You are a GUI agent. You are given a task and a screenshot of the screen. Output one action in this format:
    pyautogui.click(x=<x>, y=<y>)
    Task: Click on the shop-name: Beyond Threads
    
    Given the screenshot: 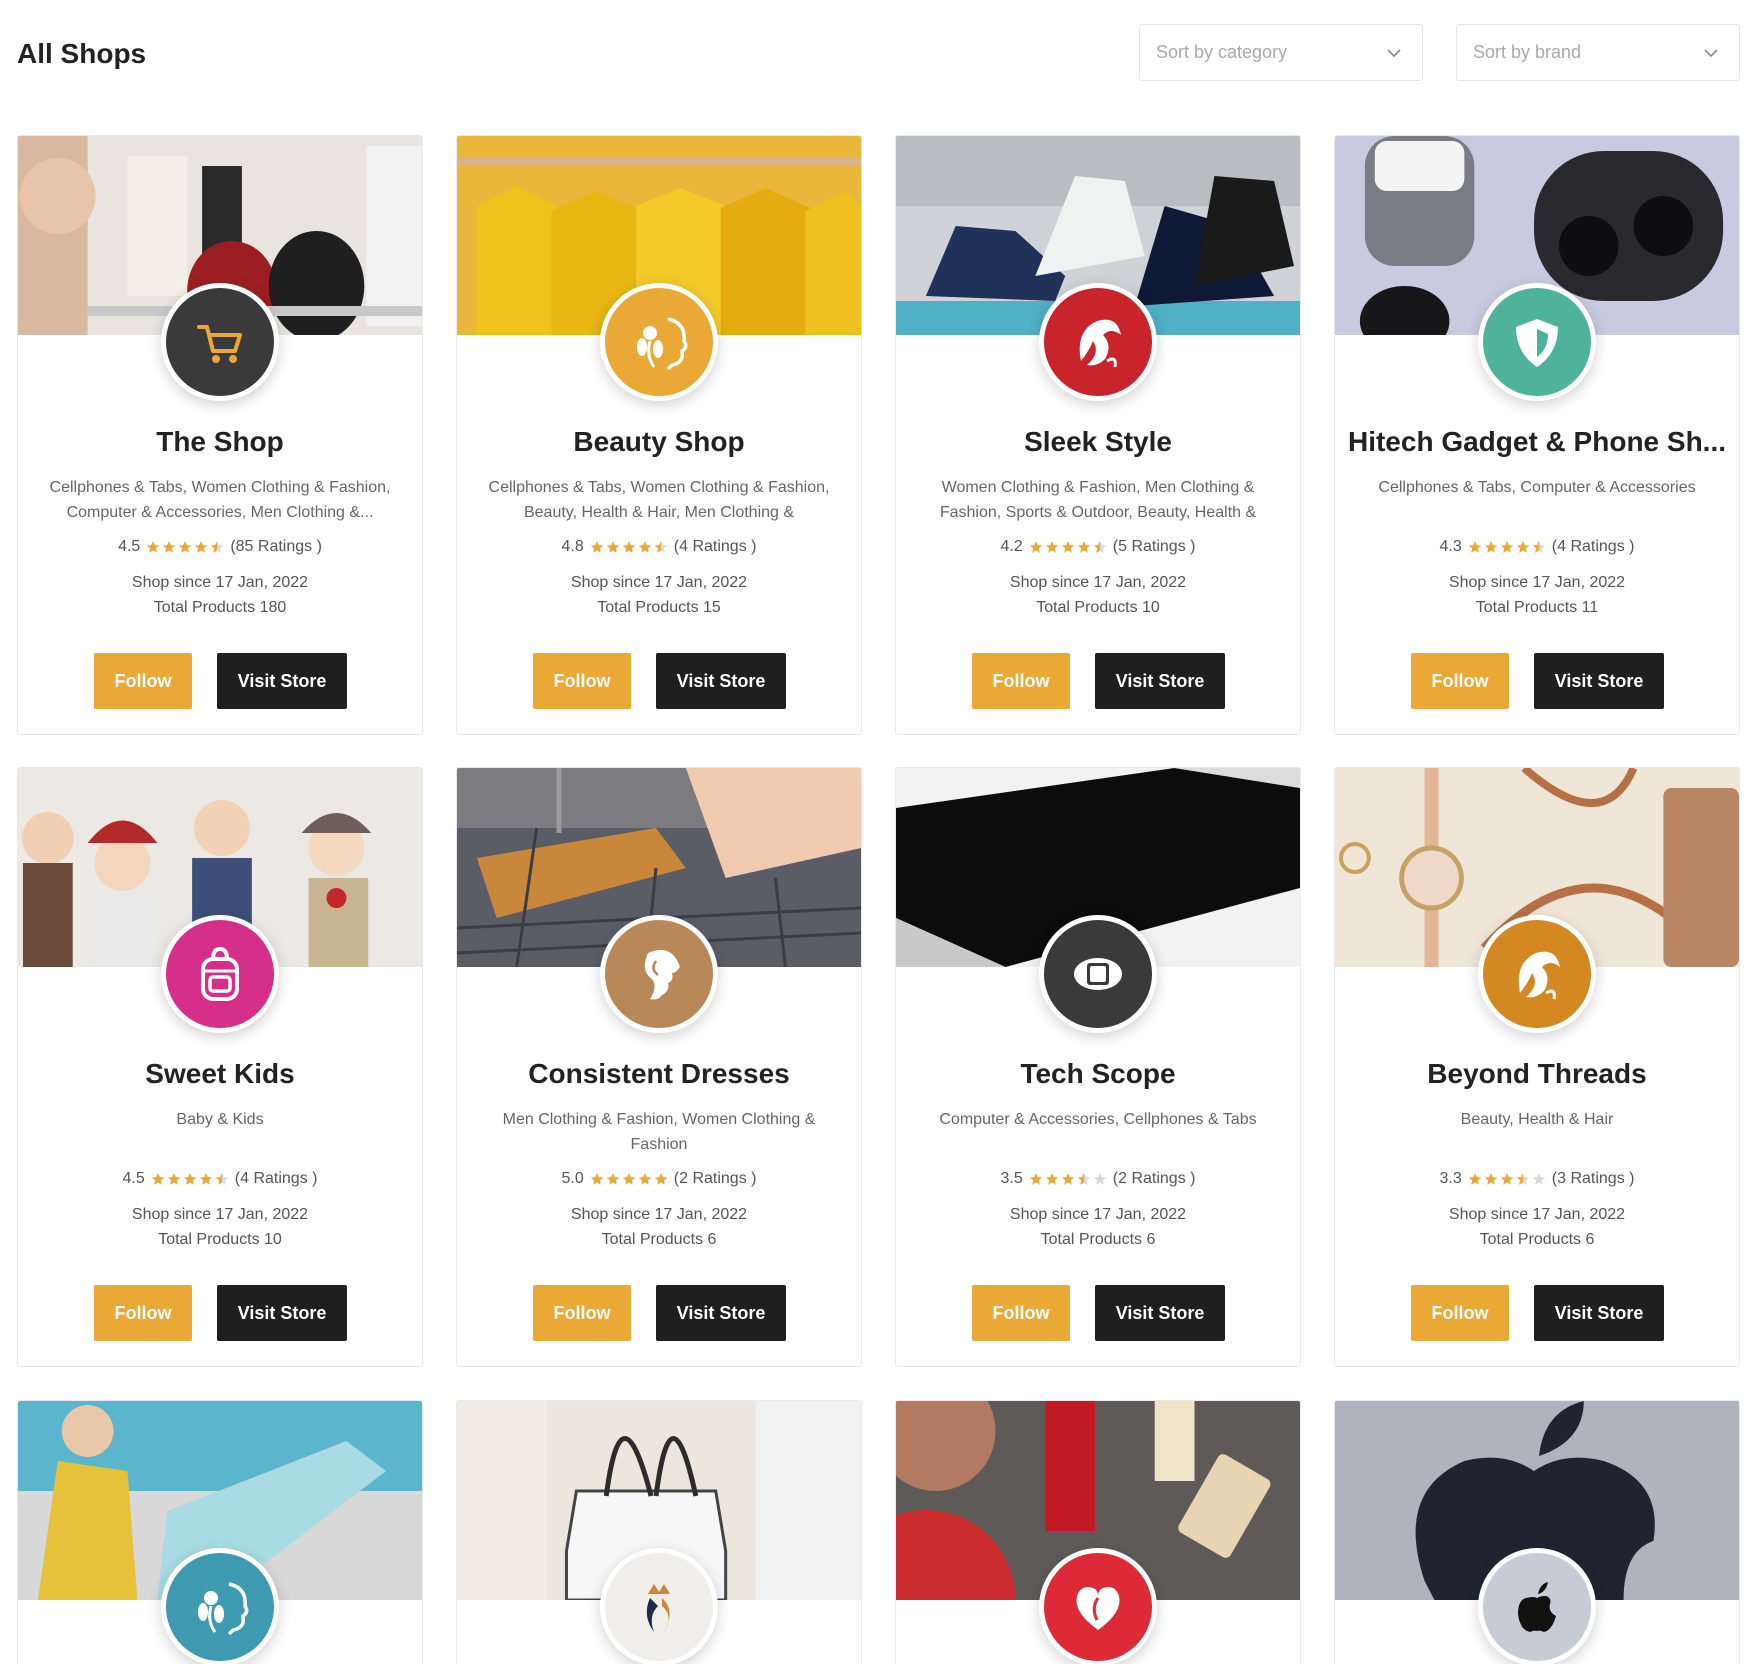 What is the action you would take?
    pyautogui.click(x=1537, y=1074)
    